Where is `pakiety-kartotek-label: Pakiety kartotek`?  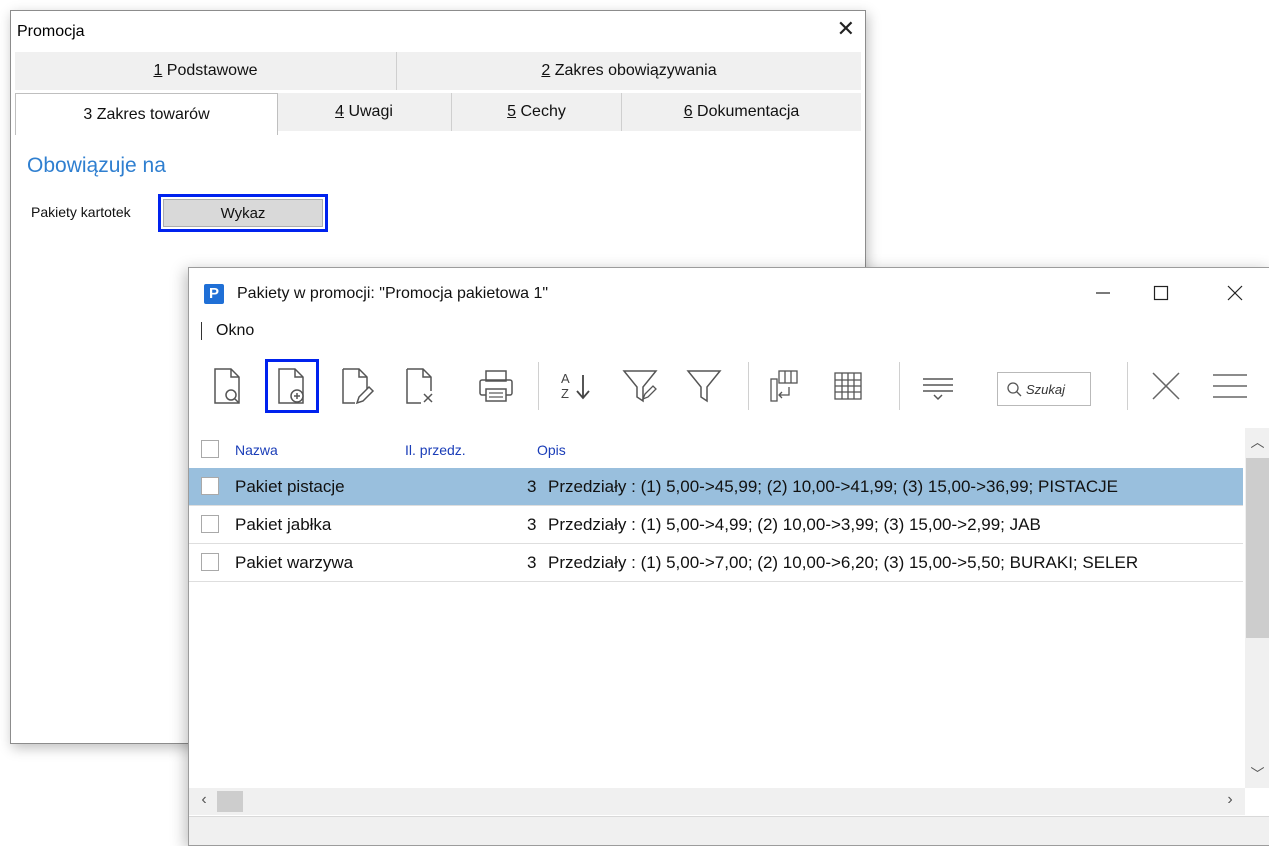 pakiety-kartotek-label: Pakiety kartotek is located at coordinates (81, 212).